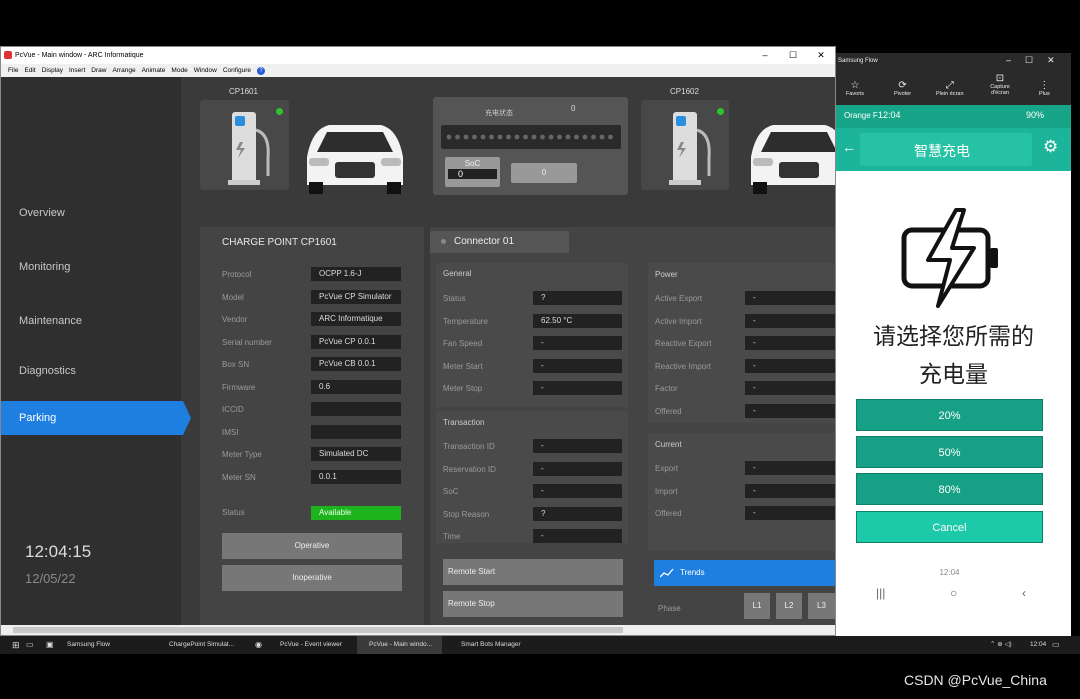 This screenshot has width=1080, height=699. What do you see at coordinates (953, 593) in the screenshot?
I see `home-icon: ○` at bounding box center [953, 593].